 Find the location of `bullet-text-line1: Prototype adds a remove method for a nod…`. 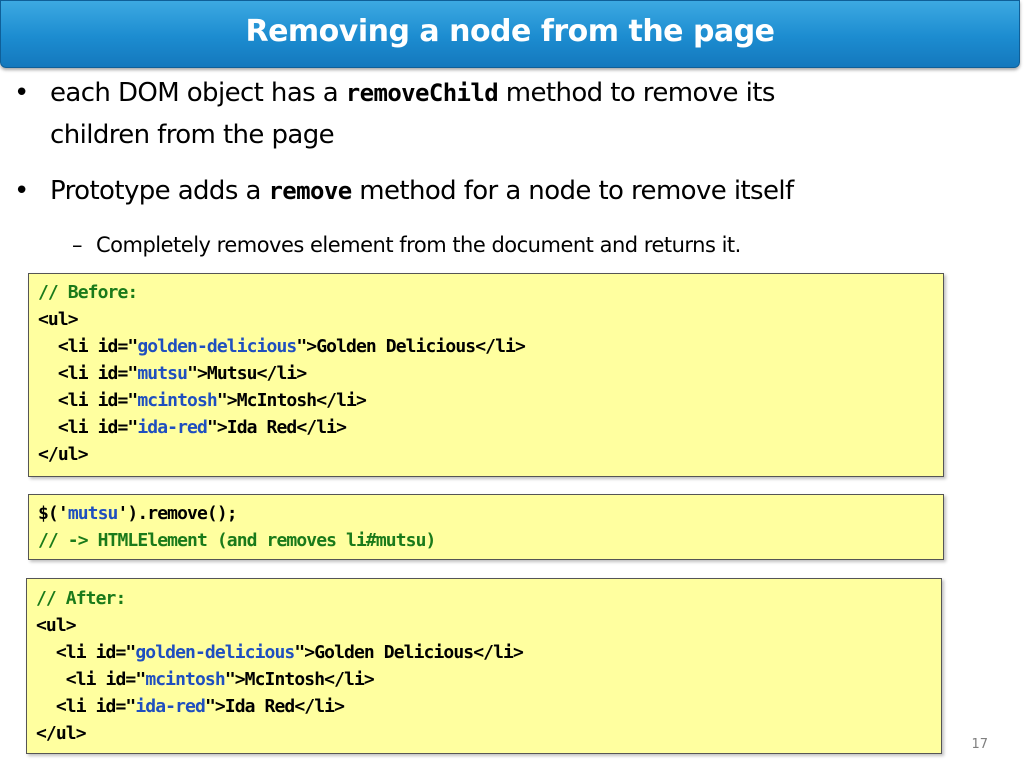

bullet-text-line1: Prototype adds a remove method for a nod… is located at coordinates (422, 191).